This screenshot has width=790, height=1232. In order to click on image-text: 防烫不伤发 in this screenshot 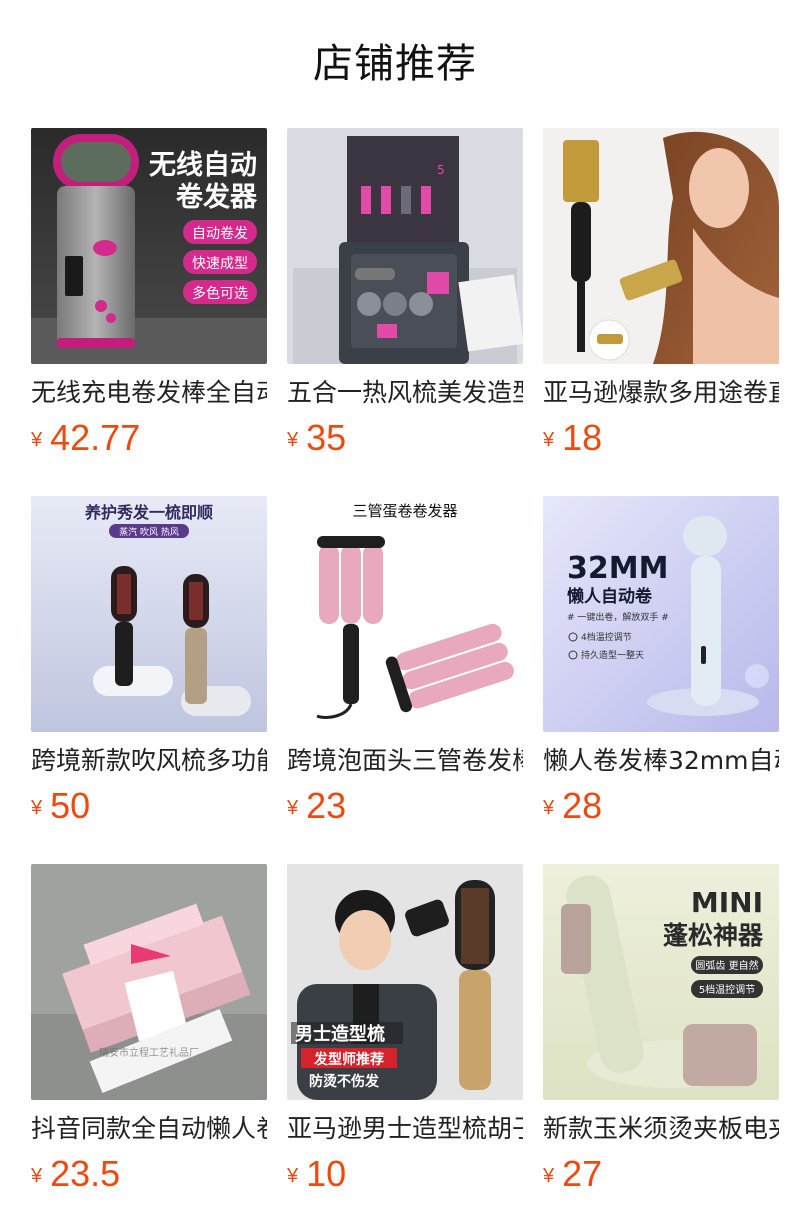, I will do `click(344, 1081)`.